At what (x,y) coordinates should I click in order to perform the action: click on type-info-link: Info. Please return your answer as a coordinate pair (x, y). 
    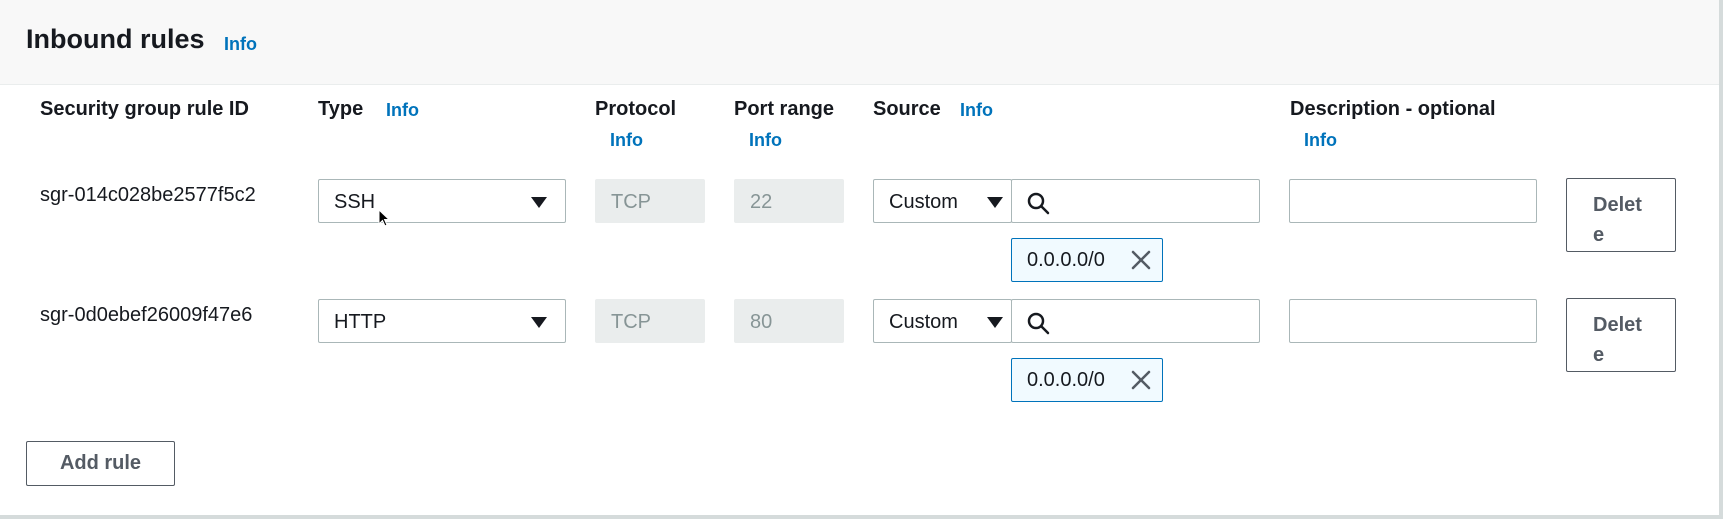
    Looking at the image, I should click on (402, 110).